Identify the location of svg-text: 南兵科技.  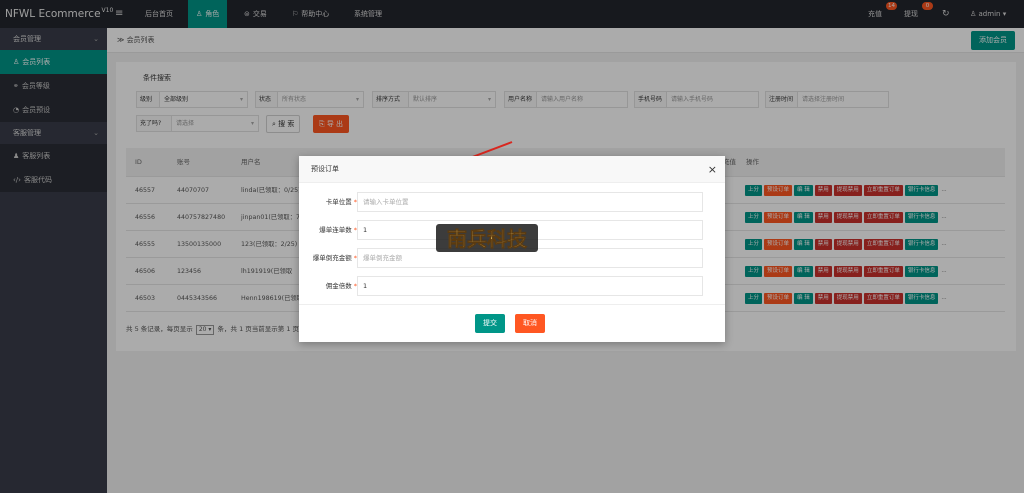
(487, 239).